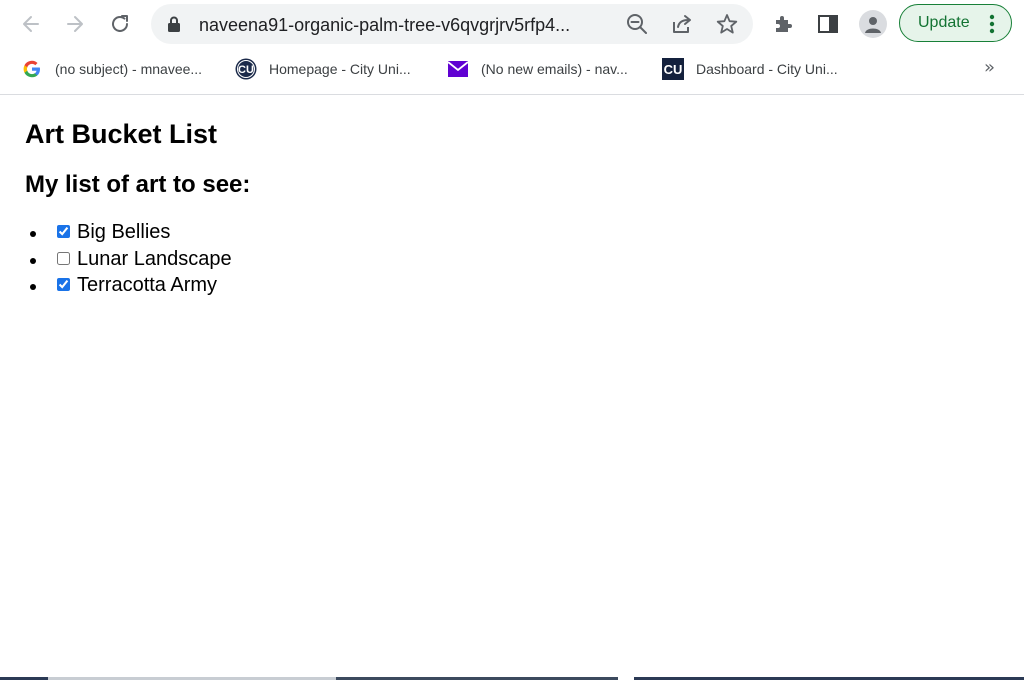  I want to click on item-label: Terracotta Army, so click(147, 285).